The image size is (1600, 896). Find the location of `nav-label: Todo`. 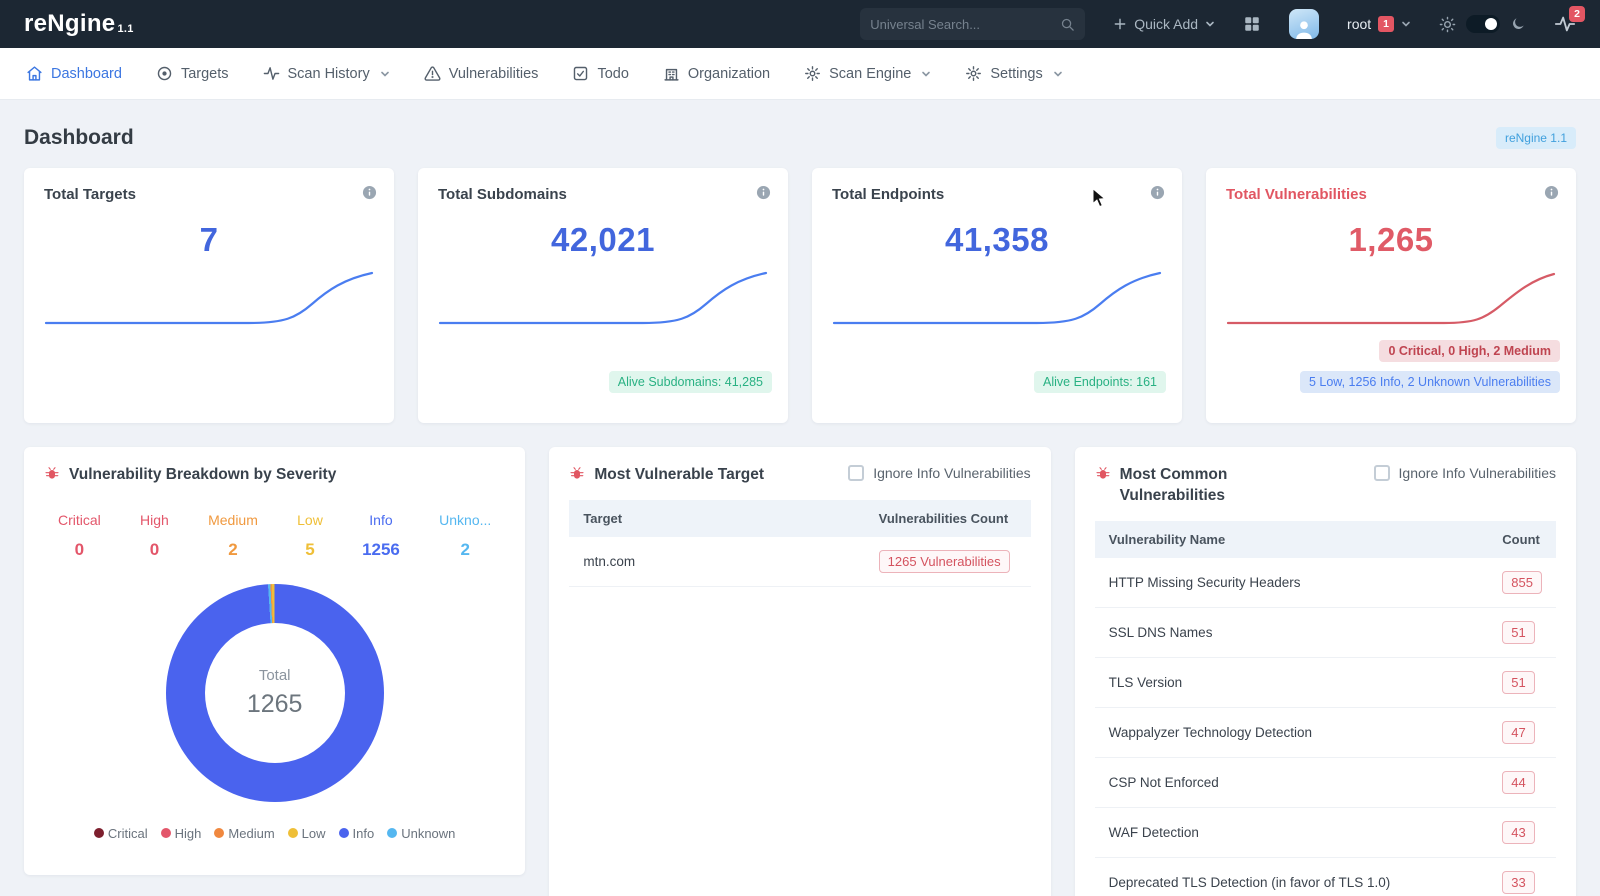

nav-label: Todo is located at coordinates (613, 73).